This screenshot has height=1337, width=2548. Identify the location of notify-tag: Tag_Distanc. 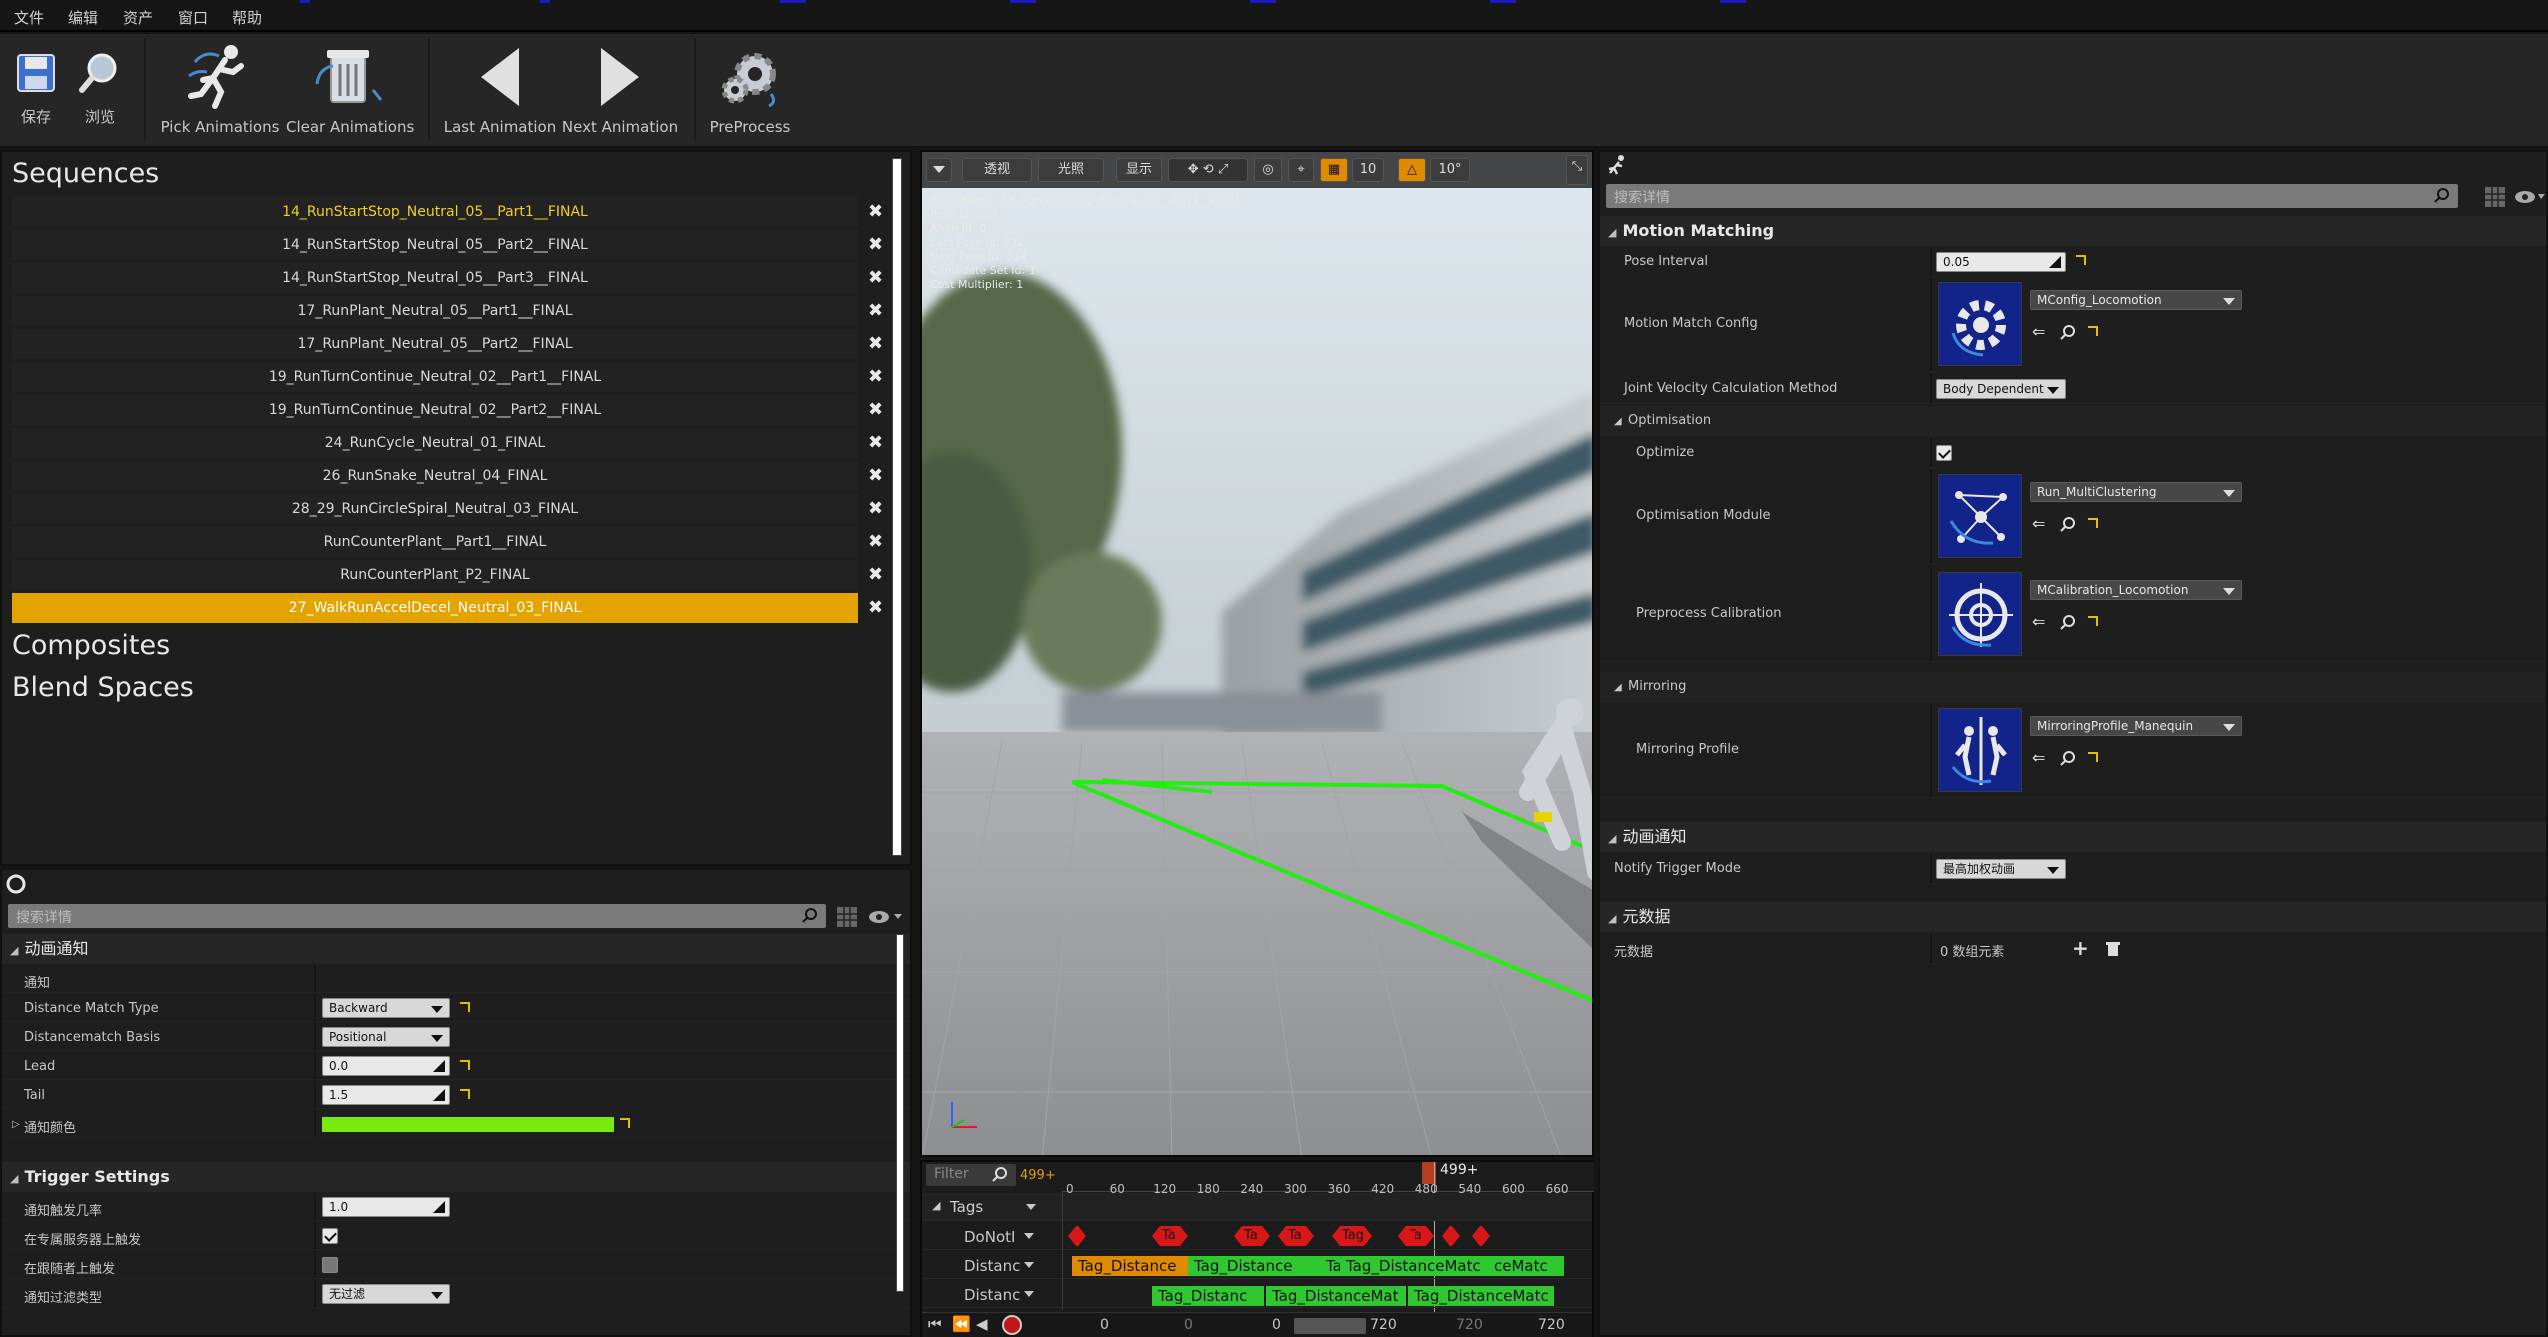
(1208, 1296).